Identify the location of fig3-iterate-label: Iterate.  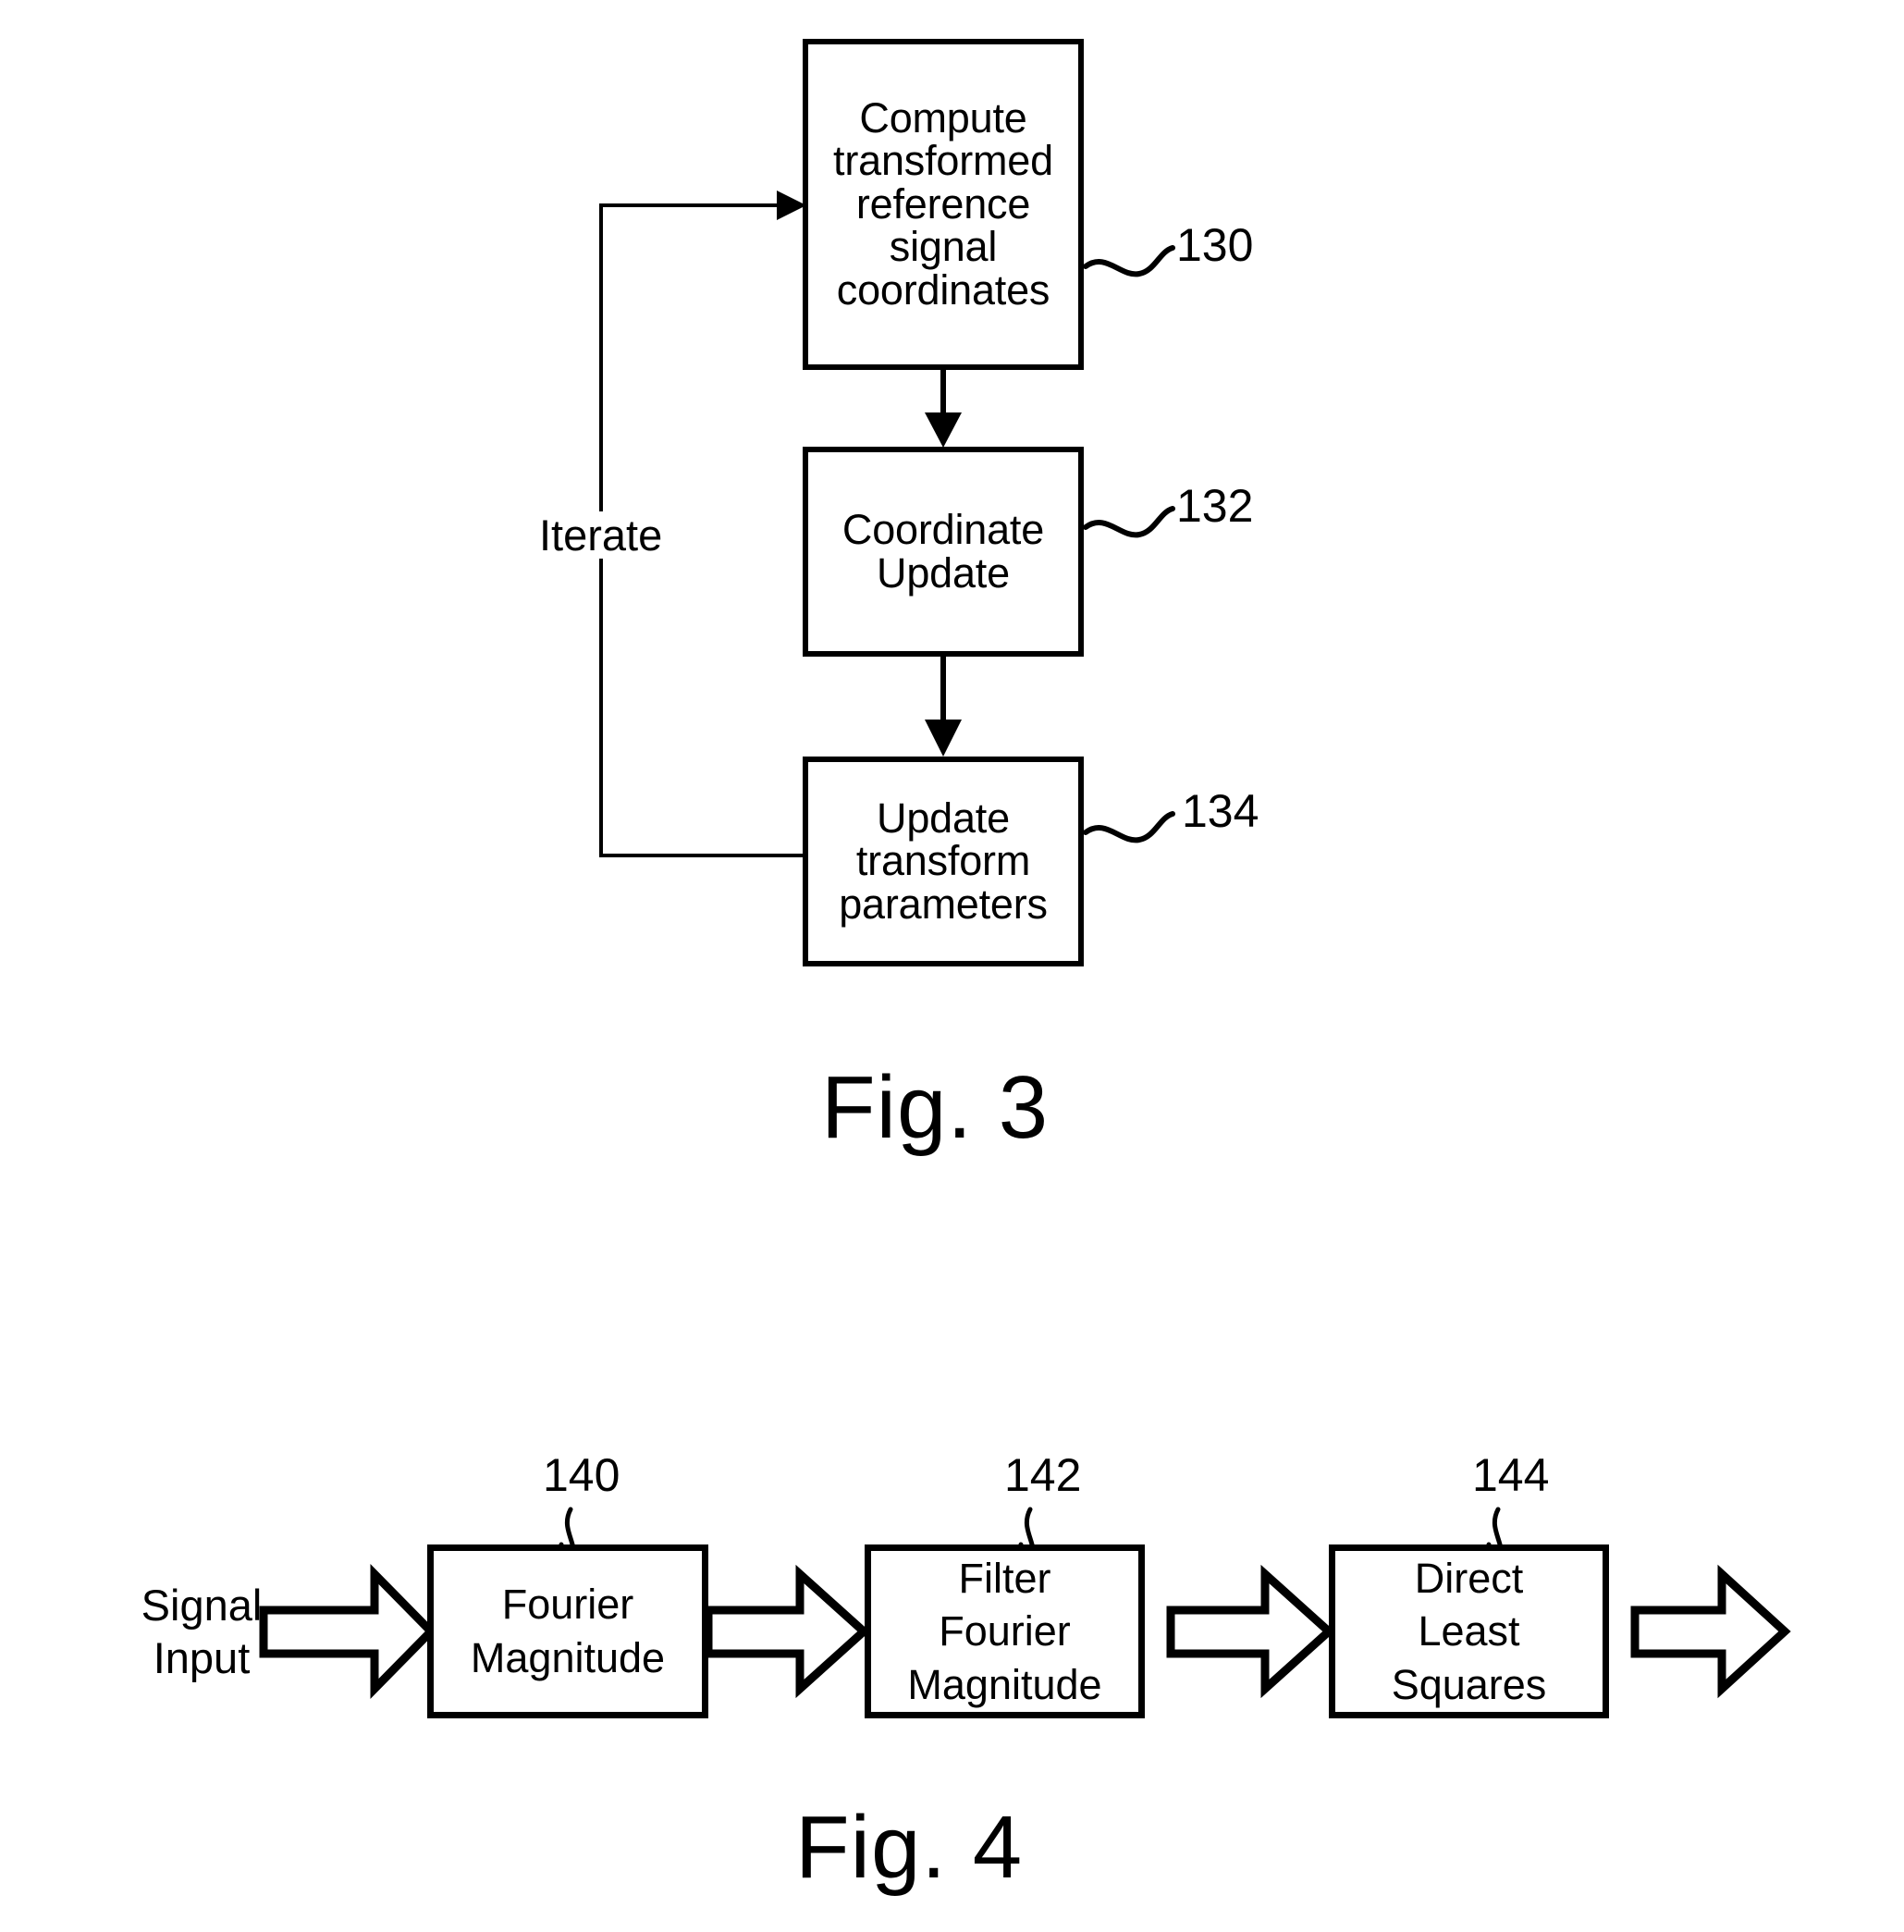
(601, 535).